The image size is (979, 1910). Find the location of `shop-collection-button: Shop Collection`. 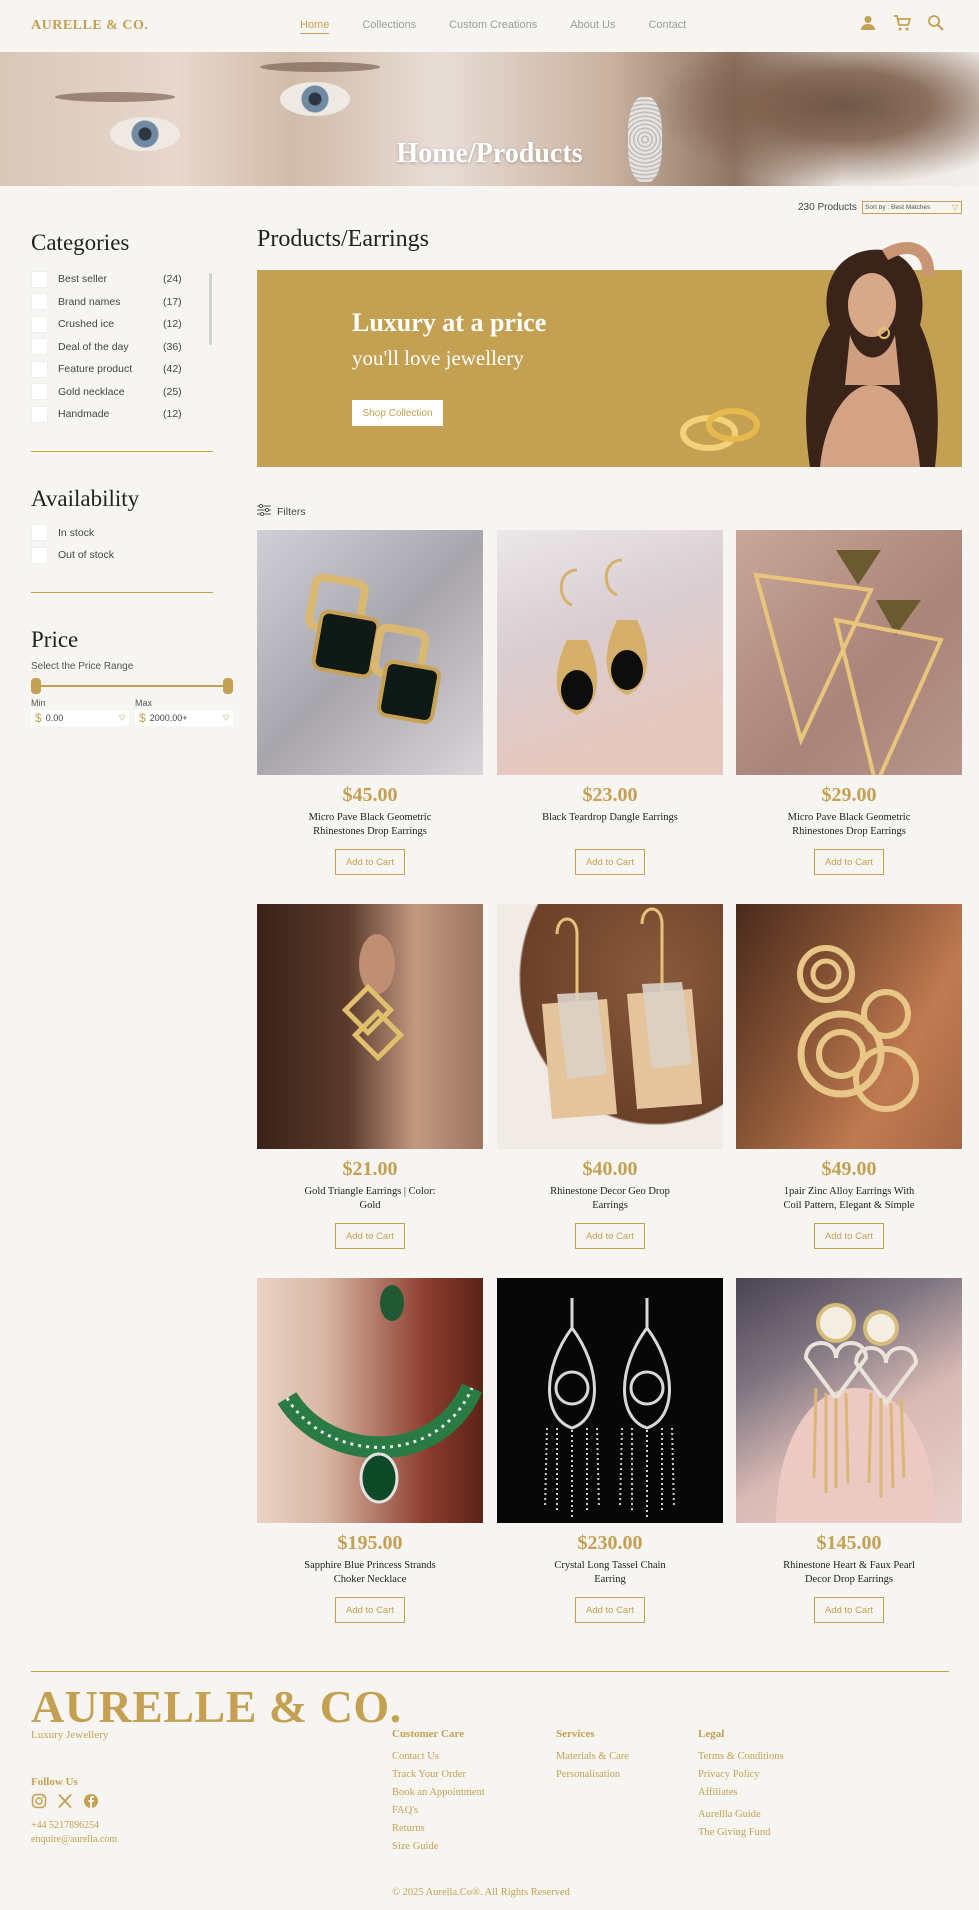

shop-collection-button: Shop Collection is located at coordinates (397, 413).